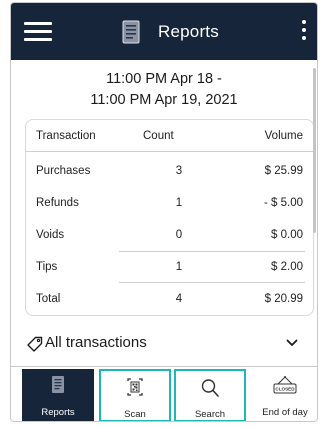 The image size is (326, 427). I want to click on bottom-navigation: Reports Scan Search CLOSED End of day, so click(164, 393).